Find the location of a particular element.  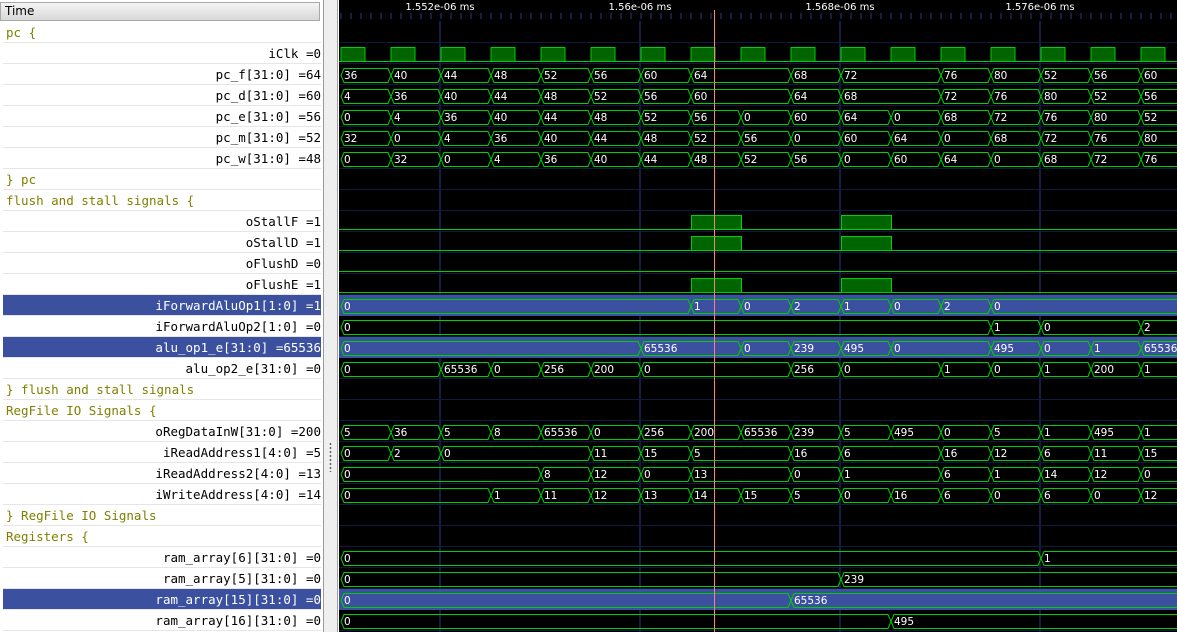

group-label: Registers { is located at coordinates (162, 536).